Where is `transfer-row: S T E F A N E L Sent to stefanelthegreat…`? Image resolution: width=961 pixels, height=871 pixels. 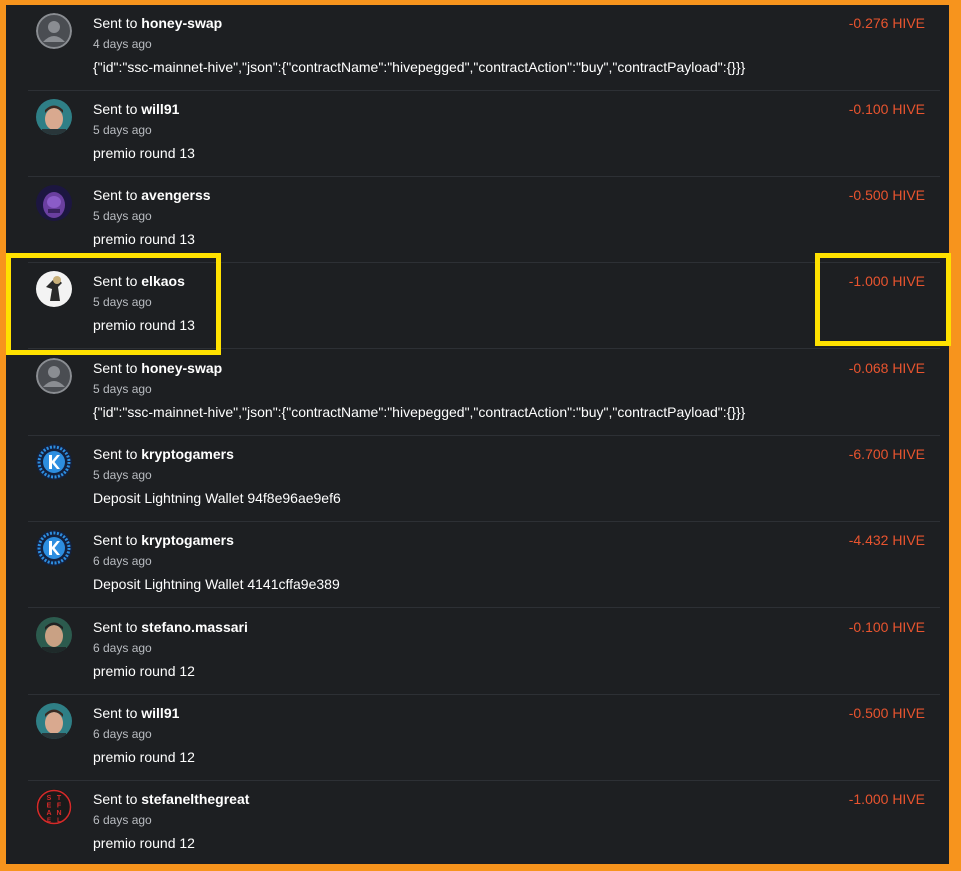
transfer-row: S T E F A N E L Sent to stefanelthegreat… is located at coordinates (484, 822).